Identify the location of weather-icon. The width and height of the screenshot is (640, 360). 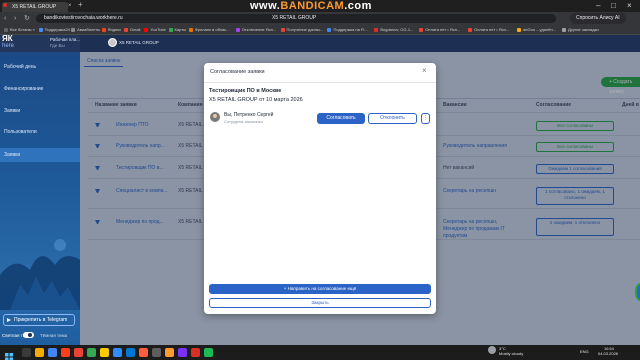
(492, 350).